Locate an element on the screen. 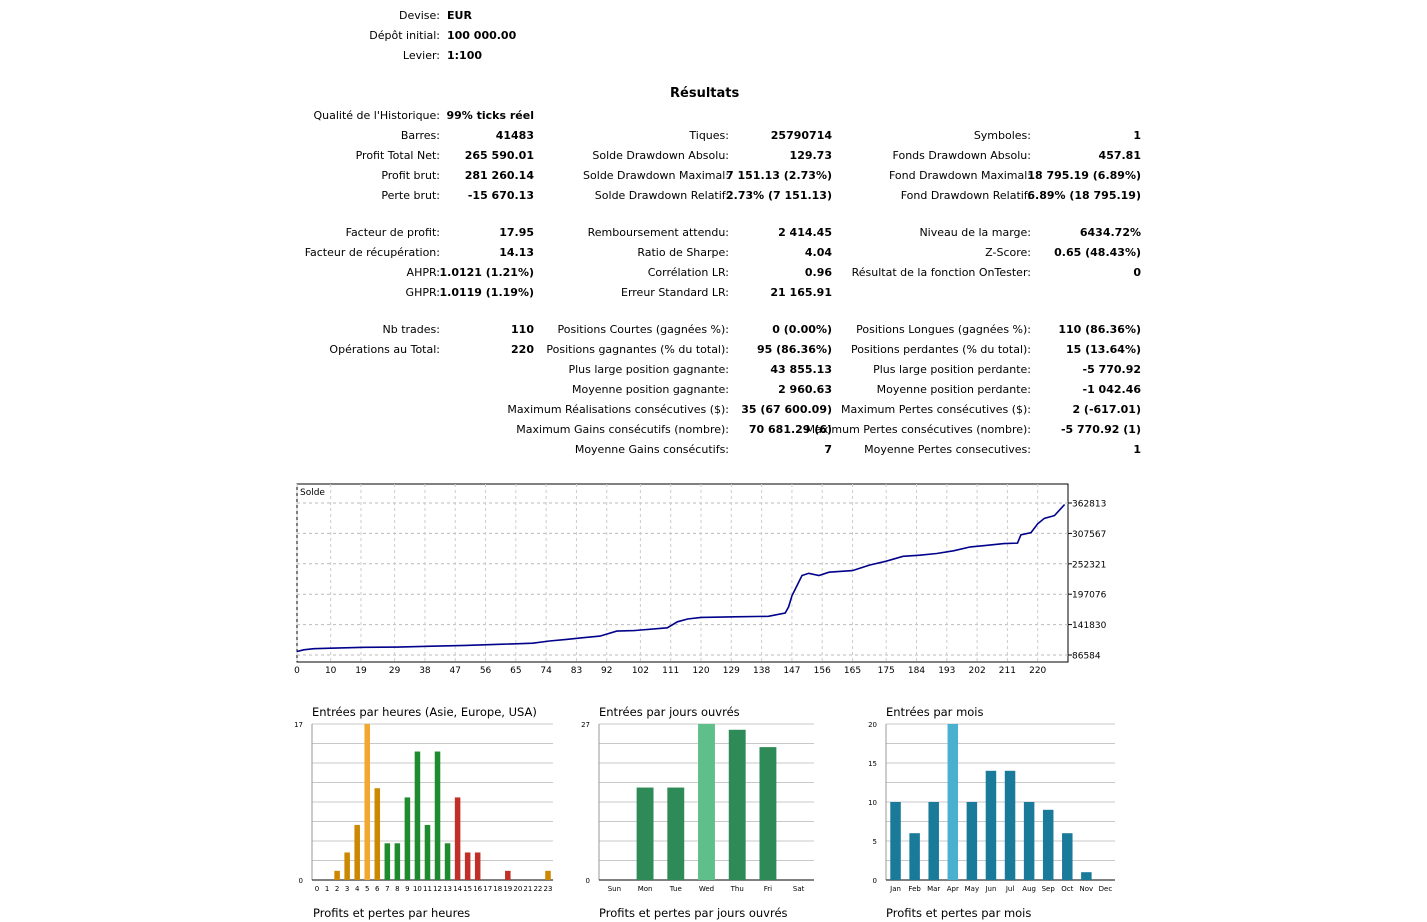 The image size is (1427, 922). x-tick-label: 129 is located at coordinates (731, 671).